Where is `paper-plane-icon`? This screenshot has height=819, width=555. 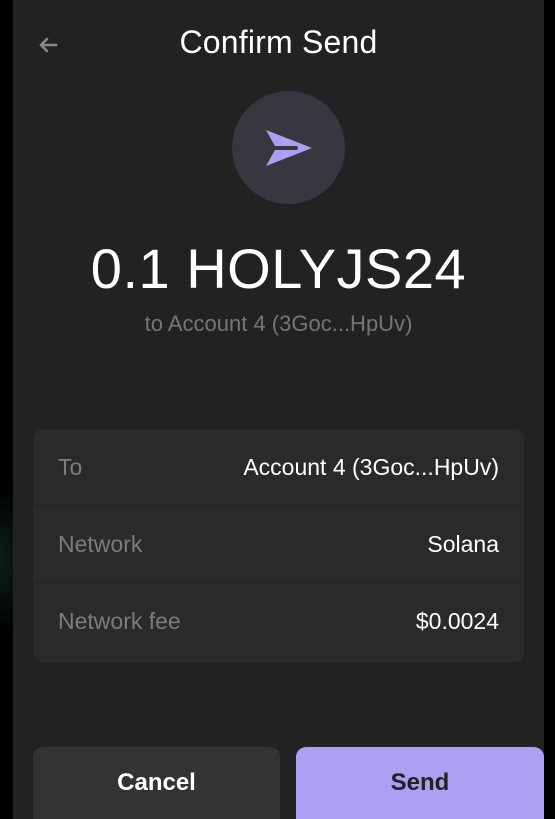 paper-plane-icon is located at coordinates (288, 147).